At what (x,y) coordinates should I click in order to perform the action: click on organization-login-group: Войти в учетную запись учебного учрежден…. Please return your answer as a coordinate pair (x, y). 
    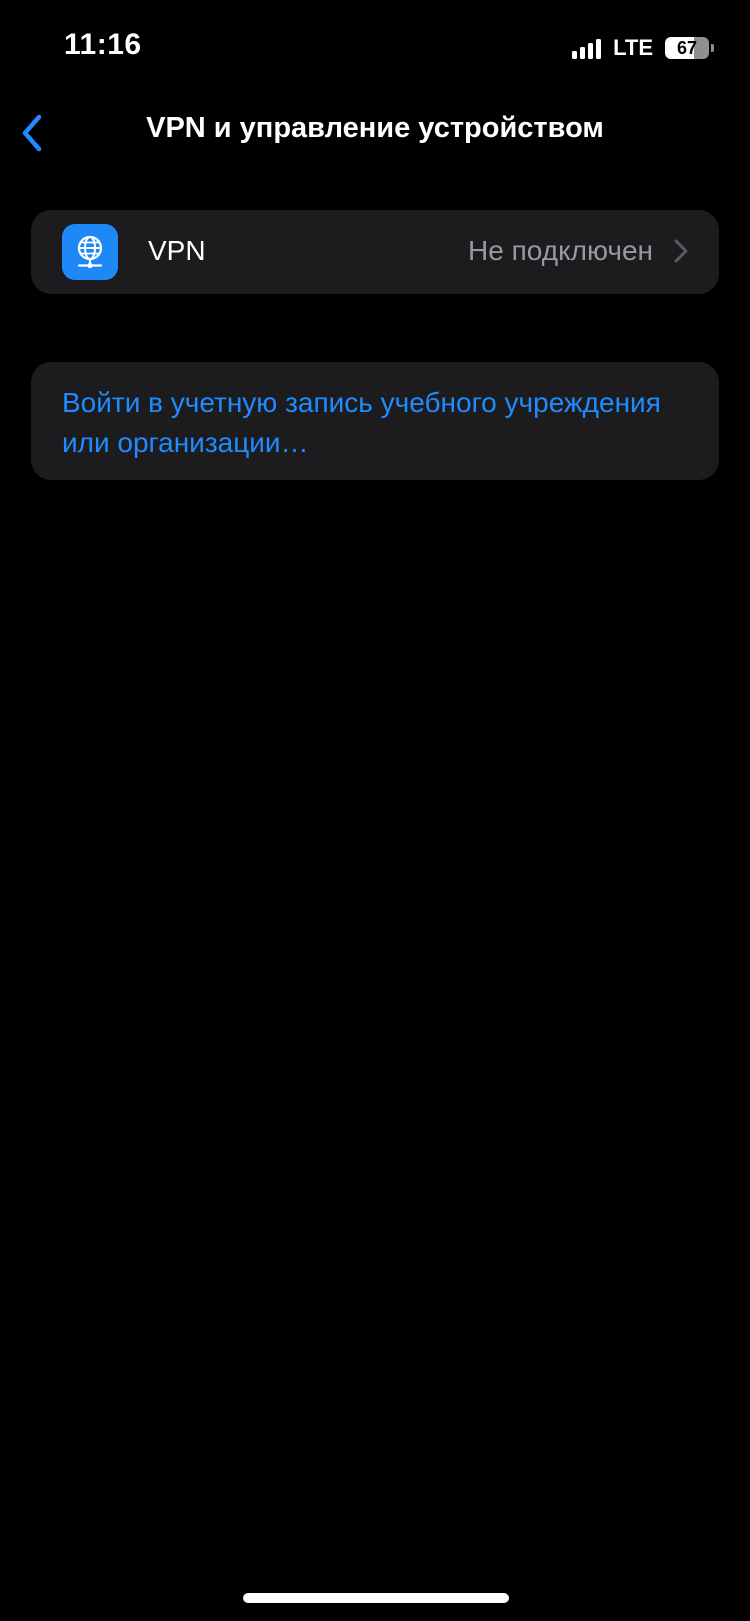
    Looking at the image, I should click on (375, 421).